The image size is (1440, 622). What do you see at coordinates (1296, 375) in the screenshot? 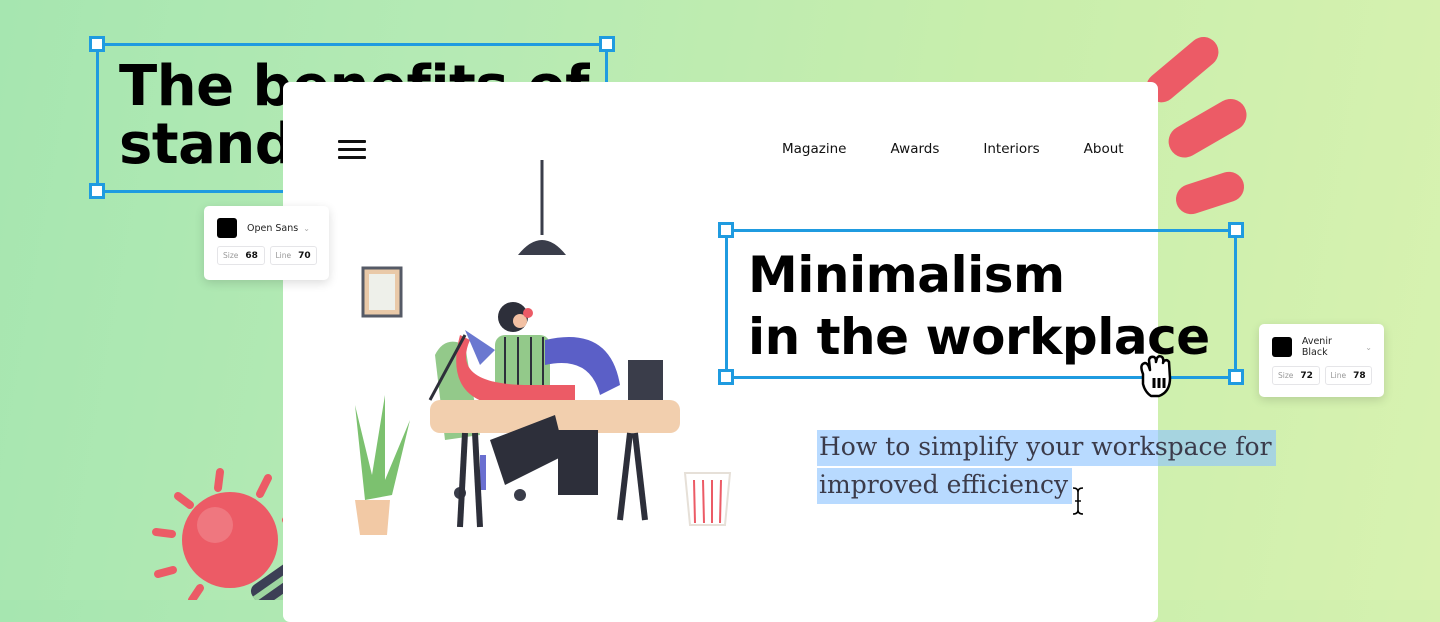
I see `font-size-field: Size 72` at bounding box center [1296, 375].